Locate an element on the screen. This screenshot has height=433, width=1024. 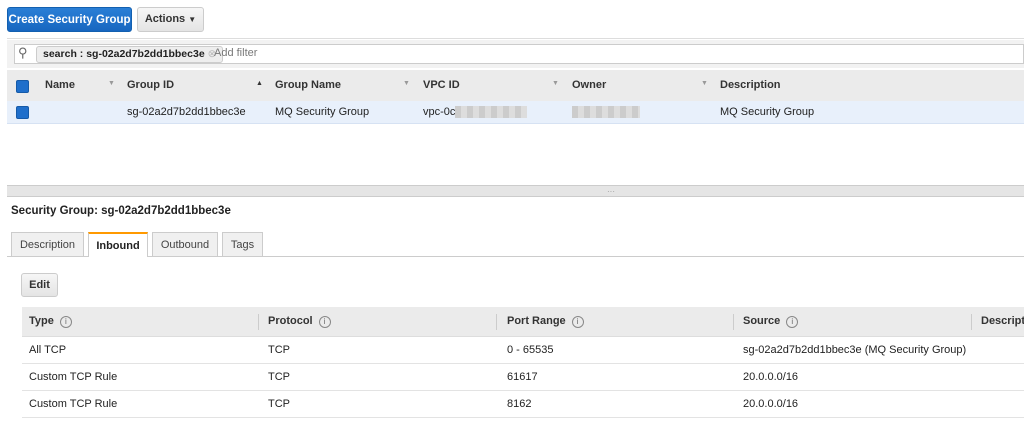
rule-port: 8162 is located at coordinates (519, 404).